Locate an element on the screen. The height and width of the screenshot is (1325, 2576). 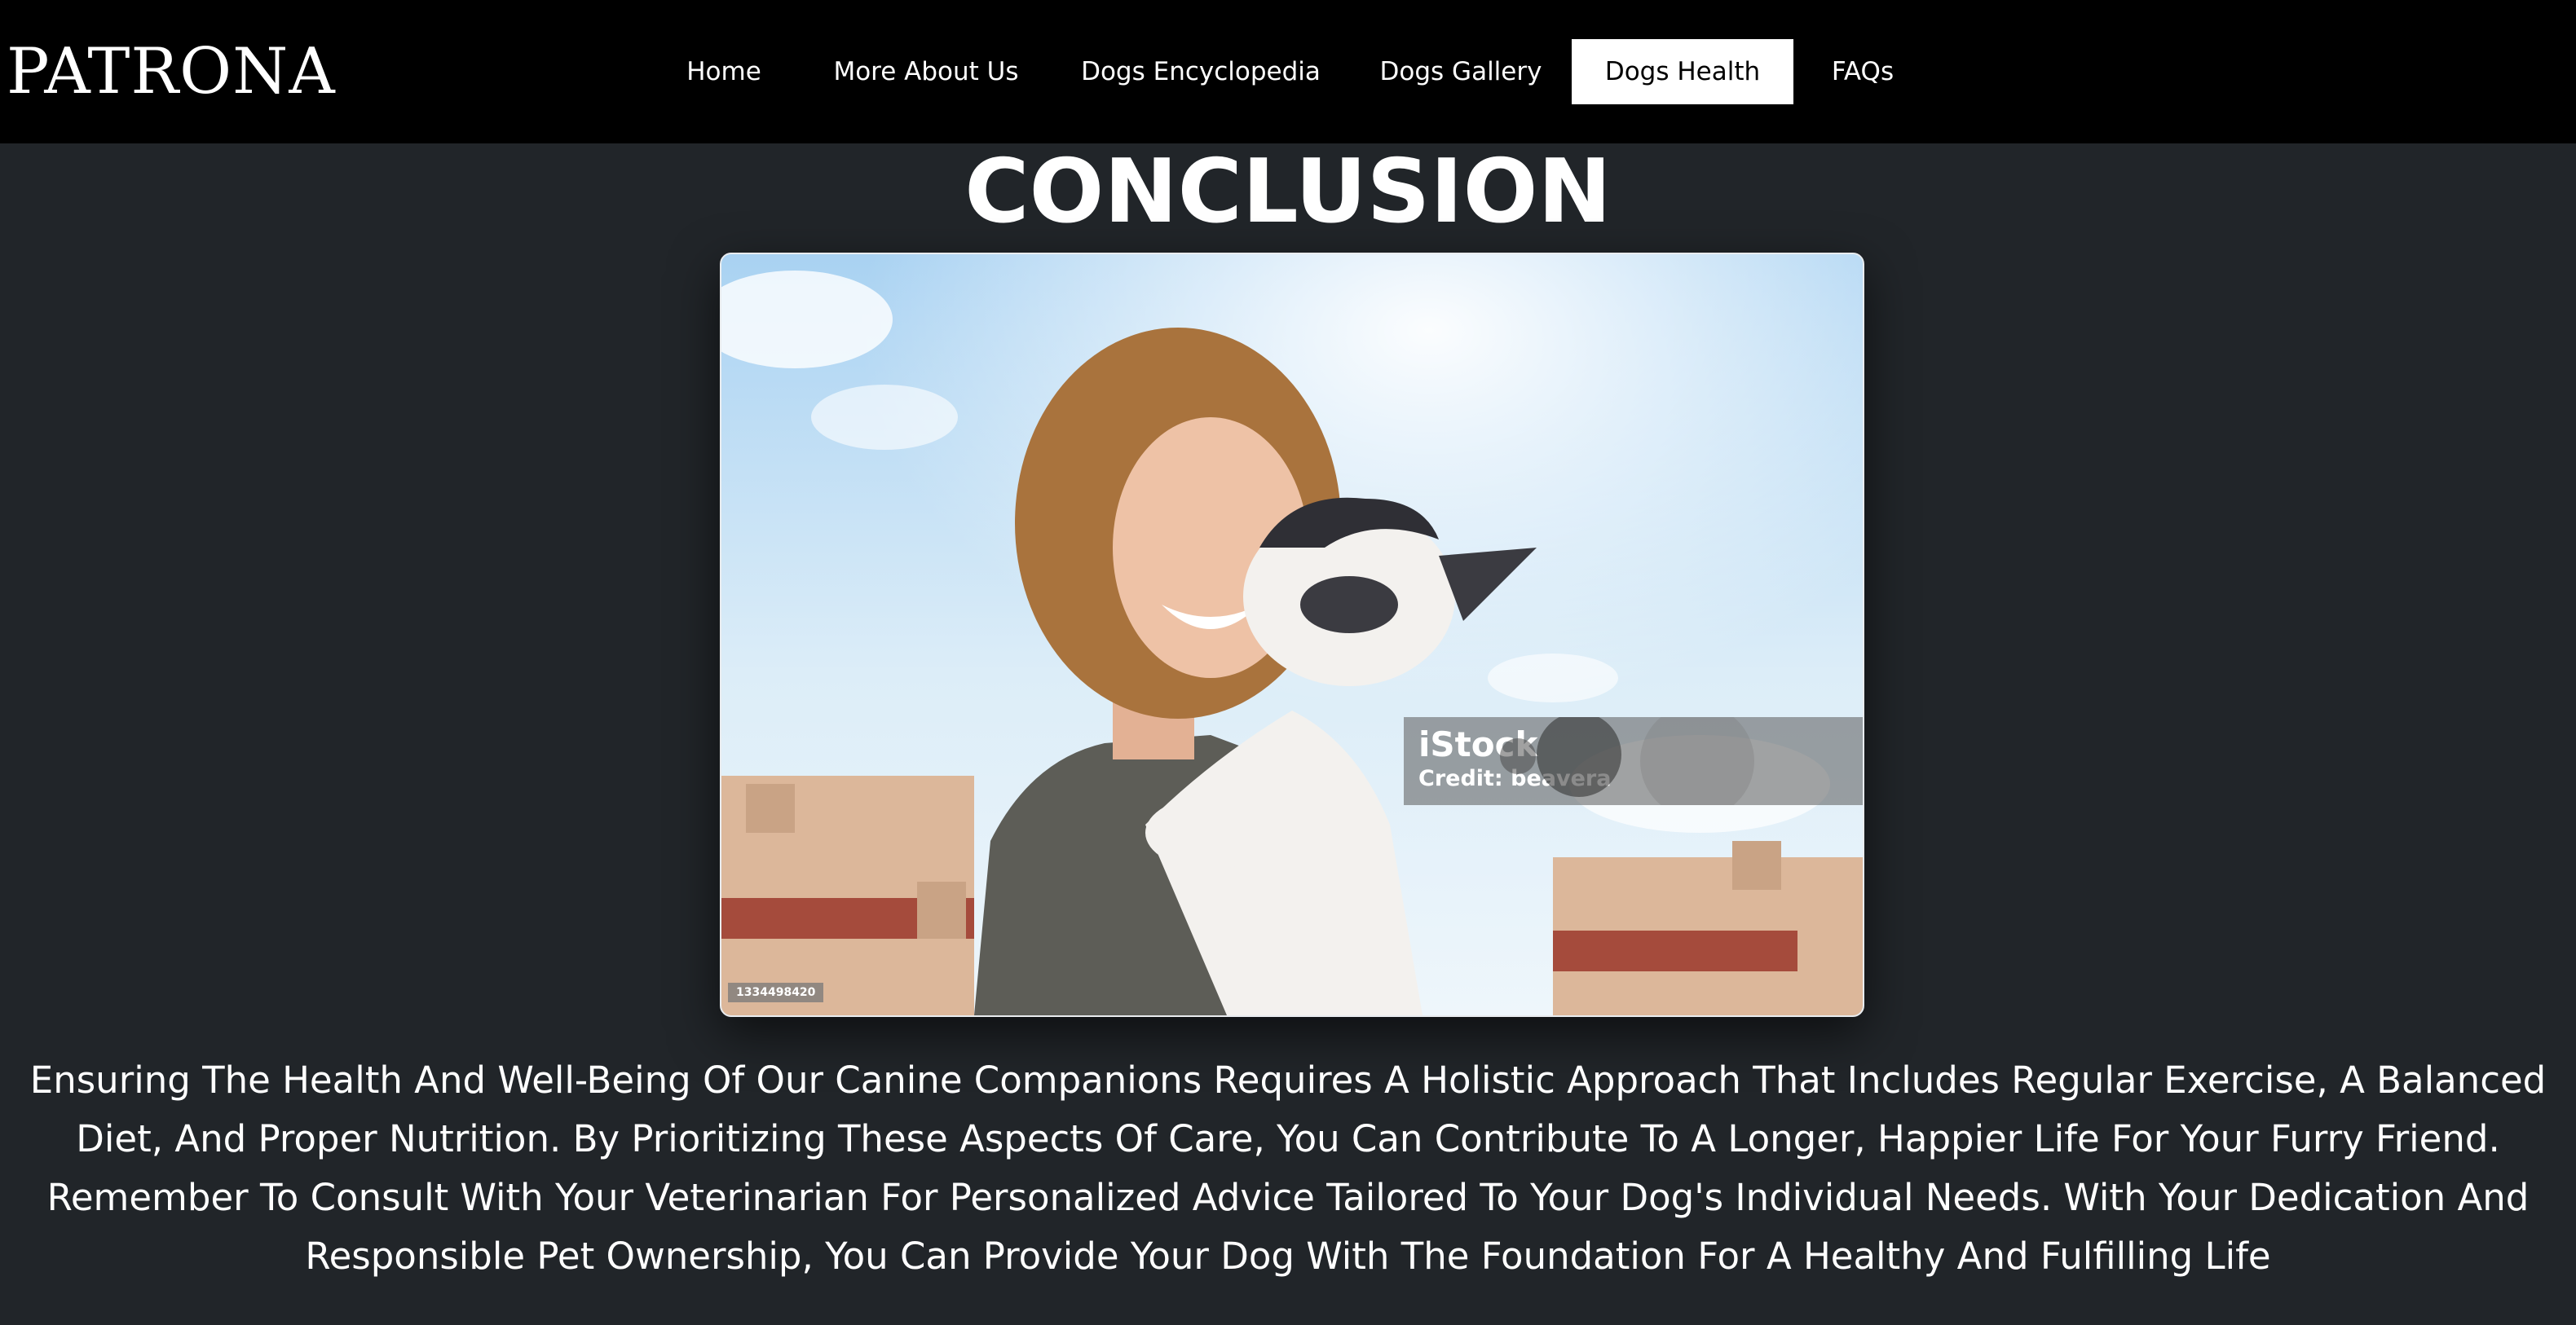
watermark-strip: iStock Credit: beavera is located at coordinates (1633, 761).